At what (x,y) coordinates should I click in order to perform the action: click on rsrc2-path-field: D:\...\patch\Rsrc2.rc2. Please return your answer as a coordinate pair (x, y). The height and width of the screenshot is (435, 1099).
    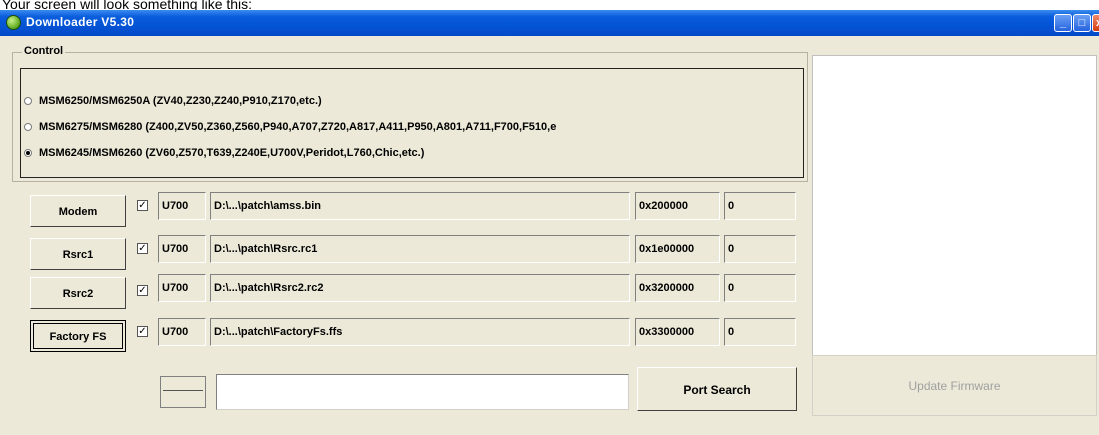
    Looking at the image, I should click on (420, 288).